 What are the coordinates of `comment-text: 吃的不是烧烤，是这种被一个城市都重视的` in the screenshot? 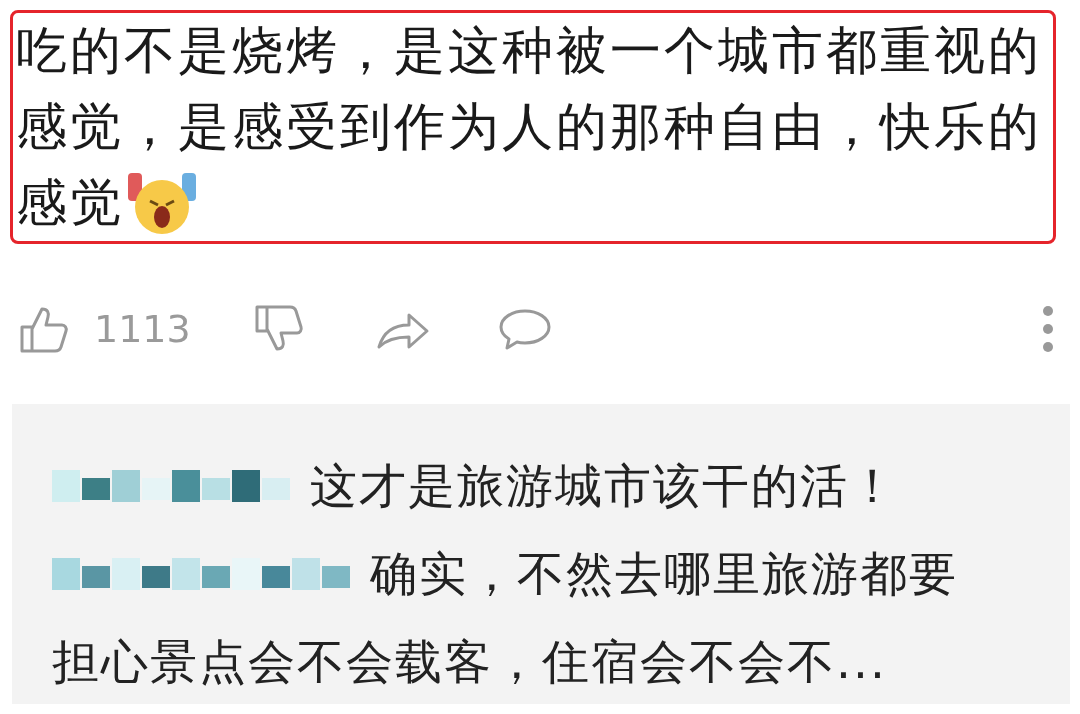 It's located at (529, 51).